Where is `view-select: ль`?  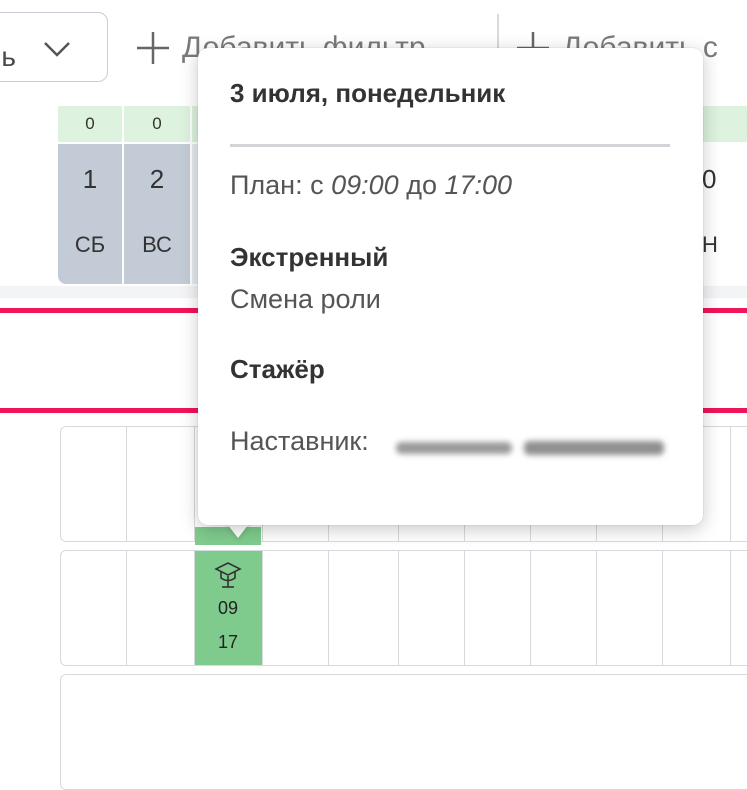
view-select: ль is located at coordinates (54, 47).